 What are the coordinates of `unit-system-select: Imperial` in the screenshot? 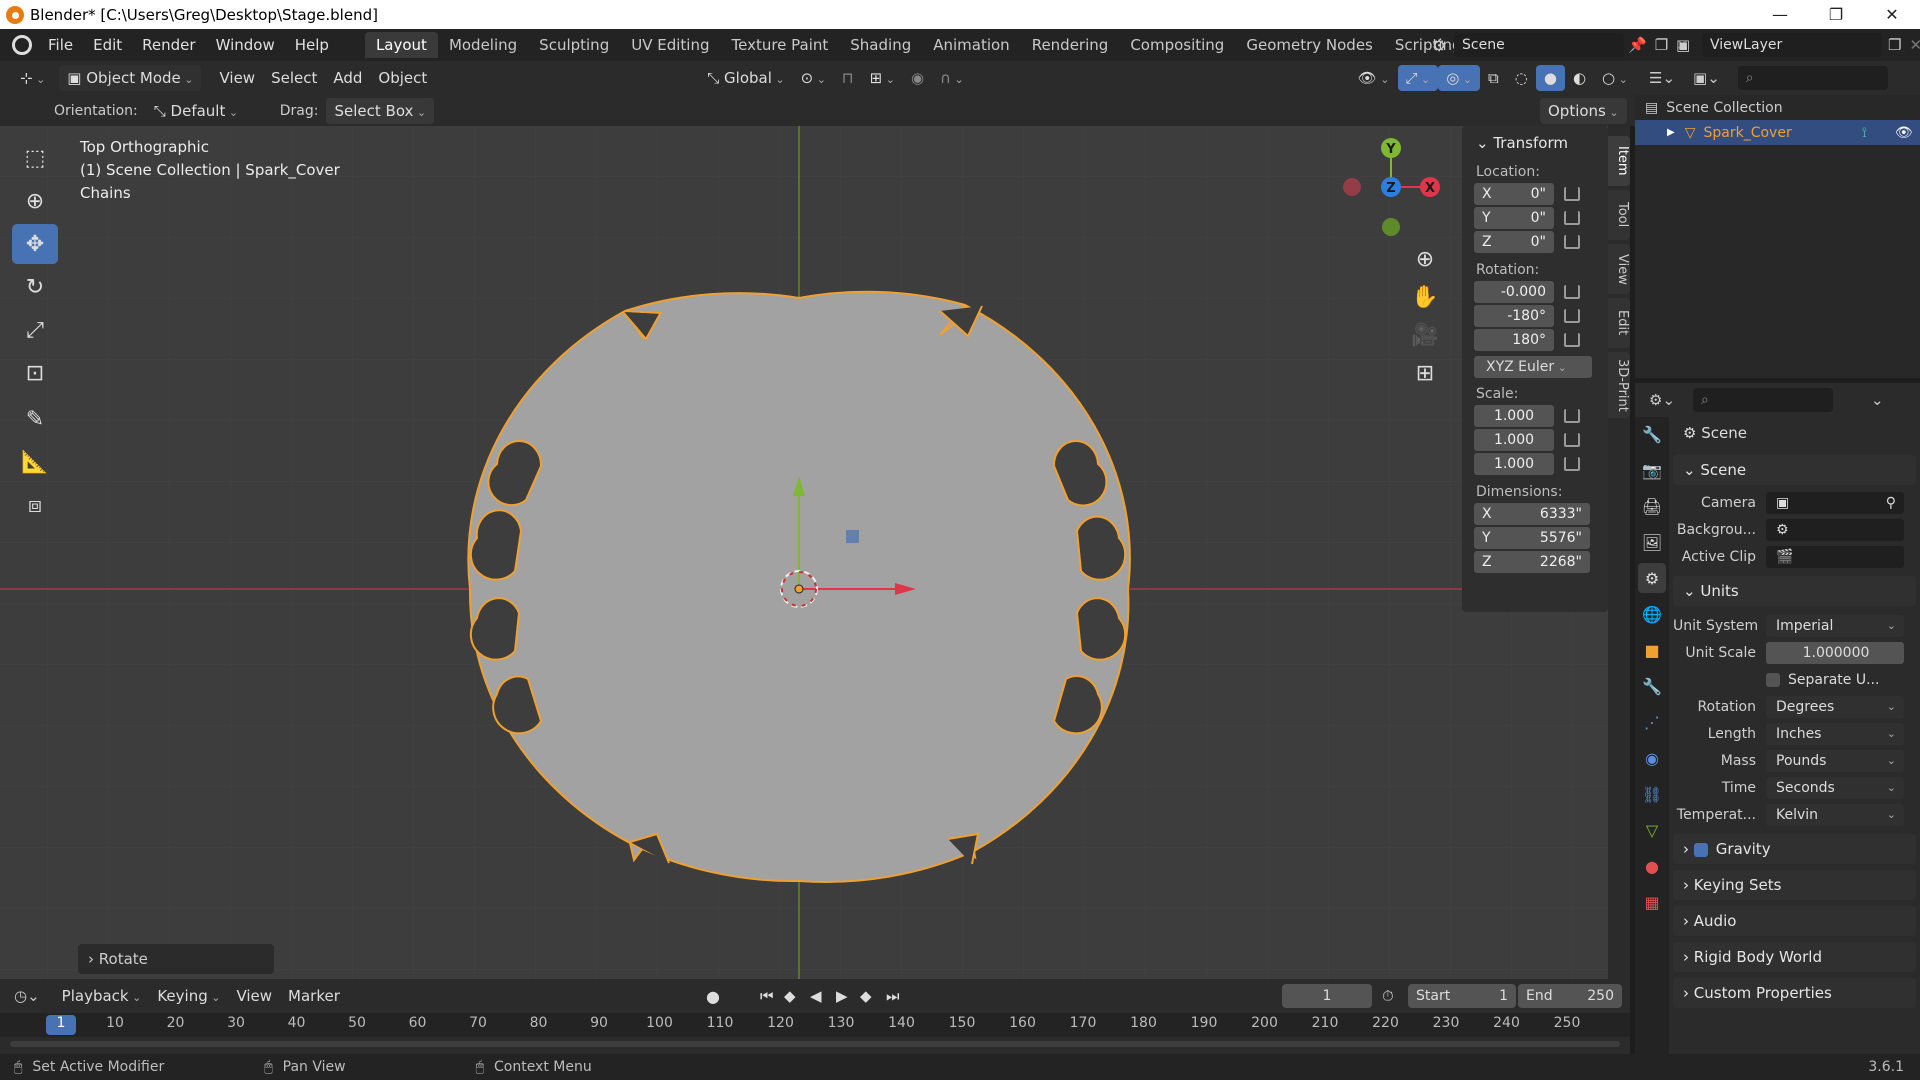 It's located at (1835, 625).